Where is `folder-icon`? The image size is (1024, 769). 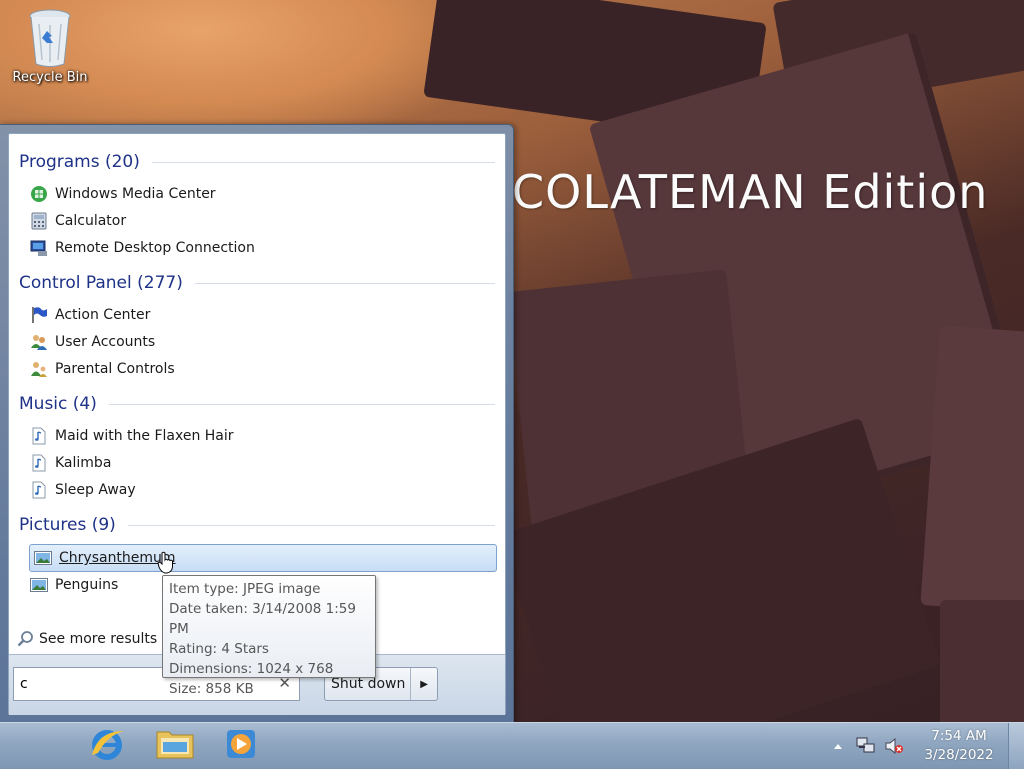
folder-icon is located at coordinates (175, 746).